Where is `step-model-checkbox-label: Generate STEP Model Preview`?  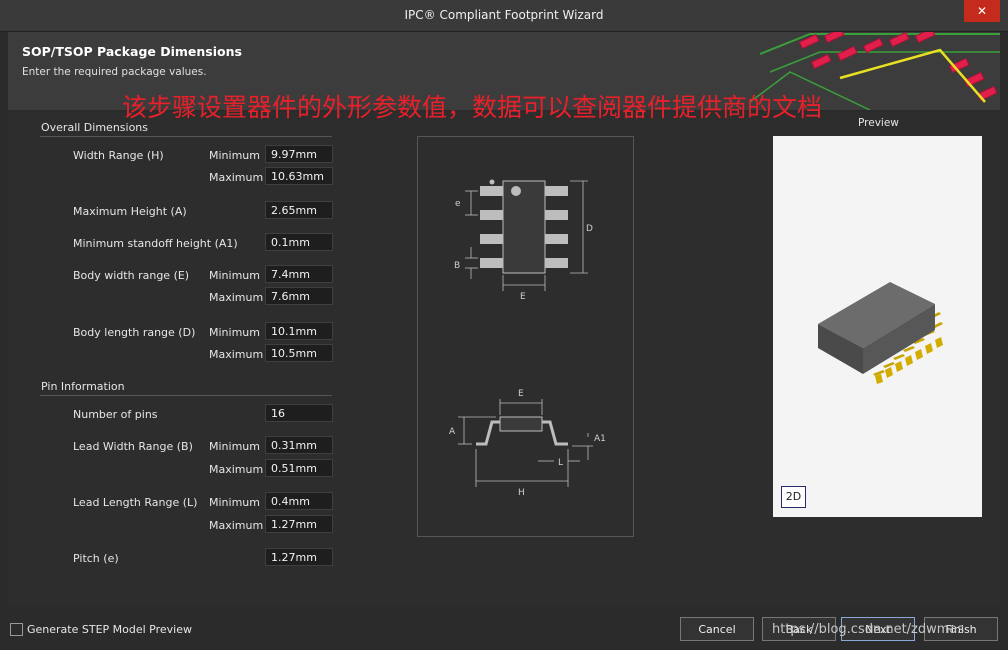
step-model-checkbox-label: Generate STEP Model Preview is located at coordinates (109, 629).